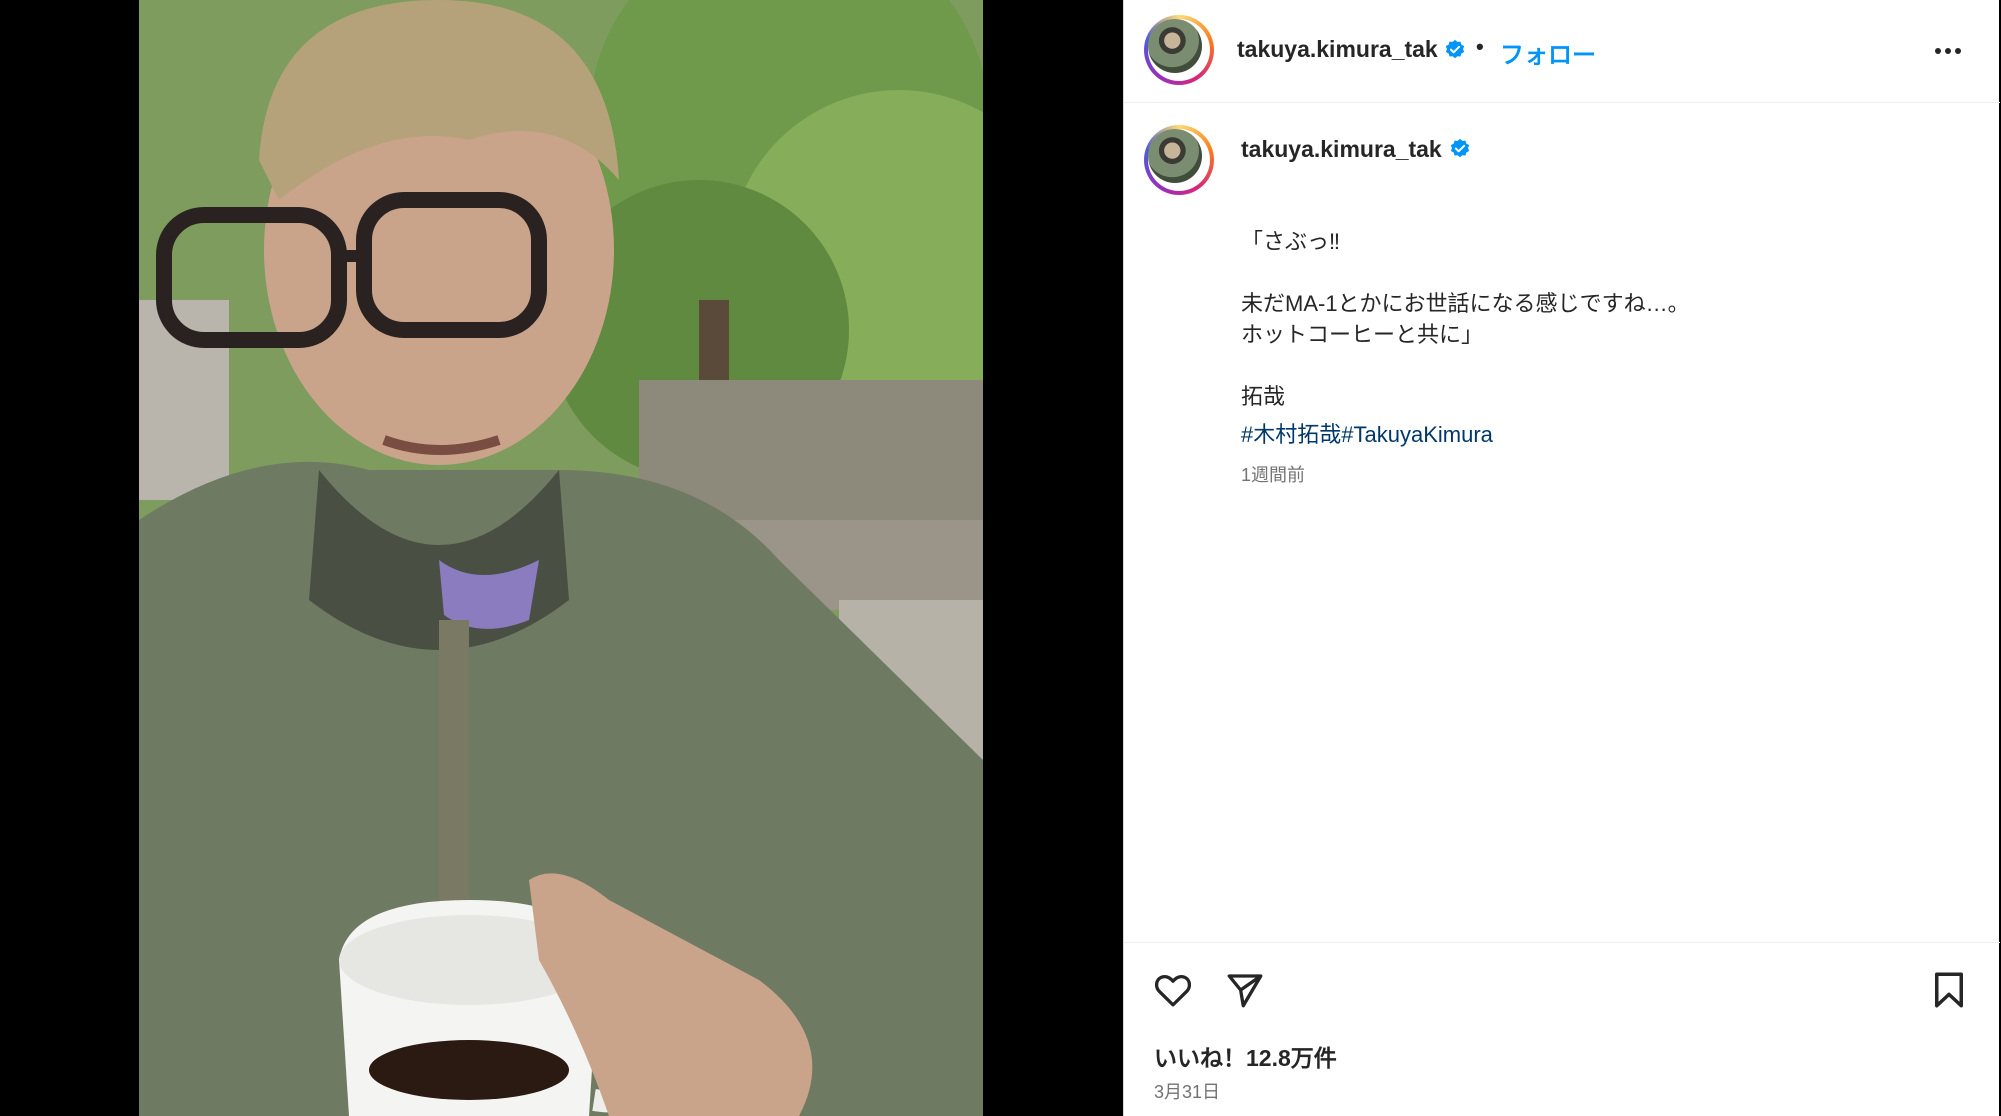 The width and height of the screenshot is (2001, 1116). I want to click on post-actions: いいね！12.8万件 3月31日, so click(1562, 1029).